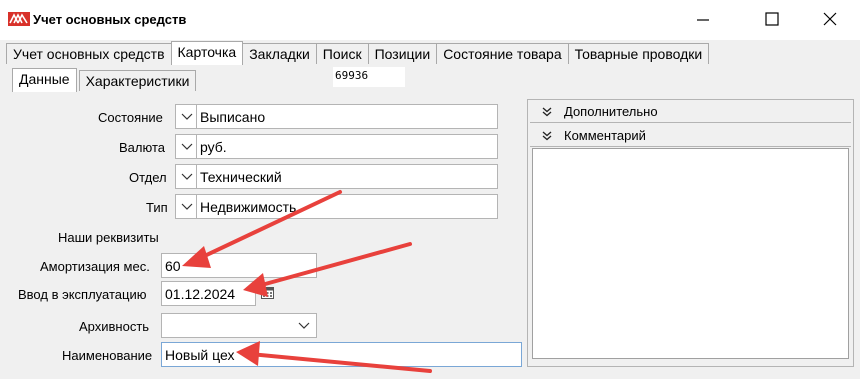  I want to click on tab-bookmarks: Закладки, so click(279, 53).